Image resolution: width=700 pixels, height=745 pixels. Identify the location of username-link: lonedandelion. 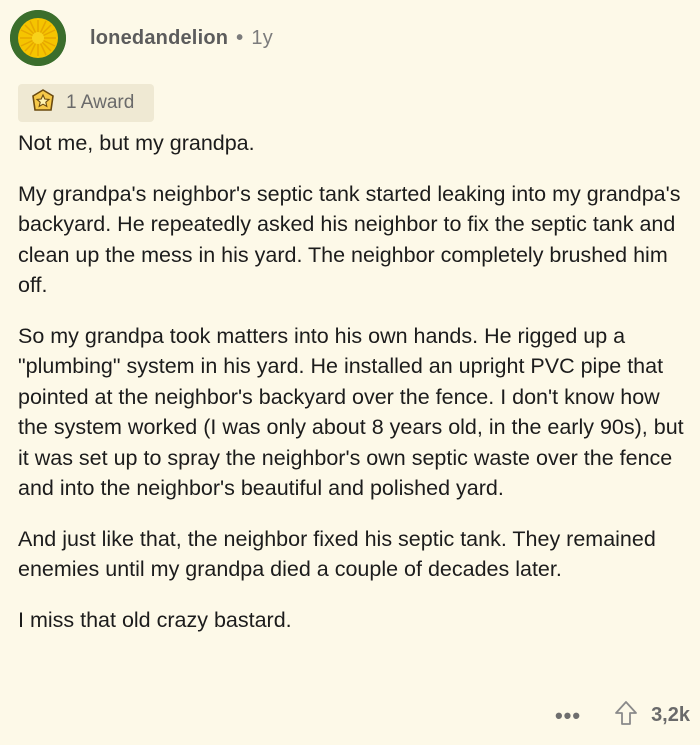
(159, 38).